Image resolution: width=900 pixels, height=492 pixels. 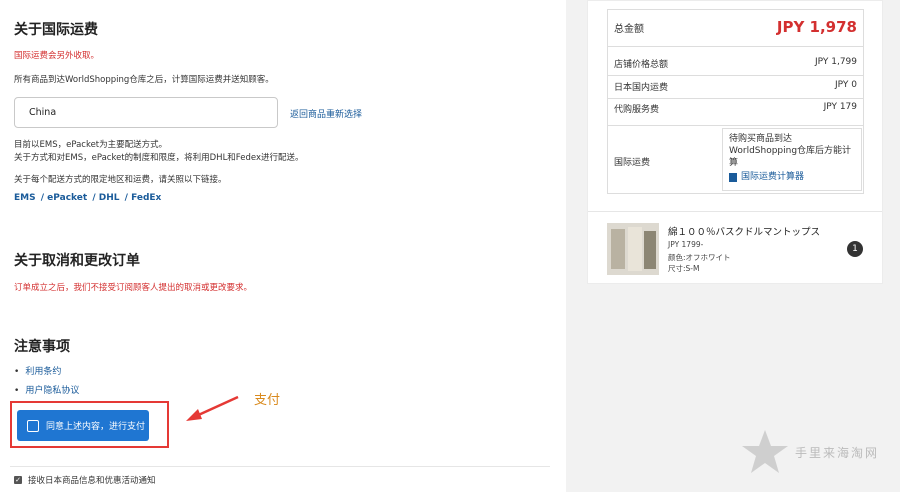 I want to click on newsletter-consent-label: 接收日本商品信息和优惠活动通知, so click(x=92, y=481).